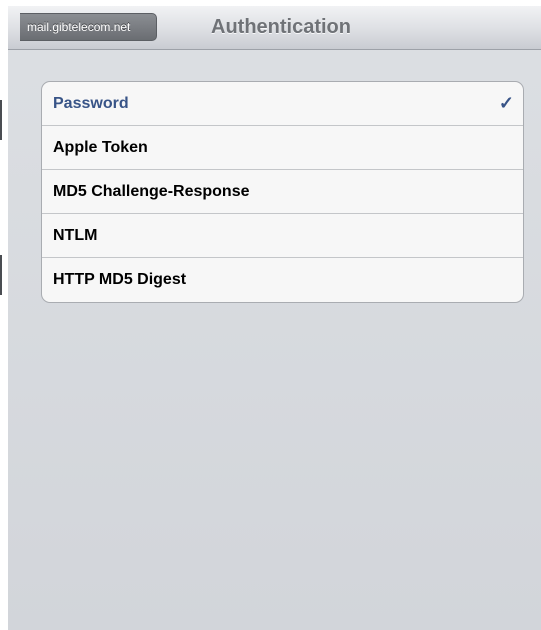 This screenshot has width=541, height=630. Describe the element at coordinates (151, 191) in the screenshot. I see `option-label: MD5 Challenge-Response` at that location.